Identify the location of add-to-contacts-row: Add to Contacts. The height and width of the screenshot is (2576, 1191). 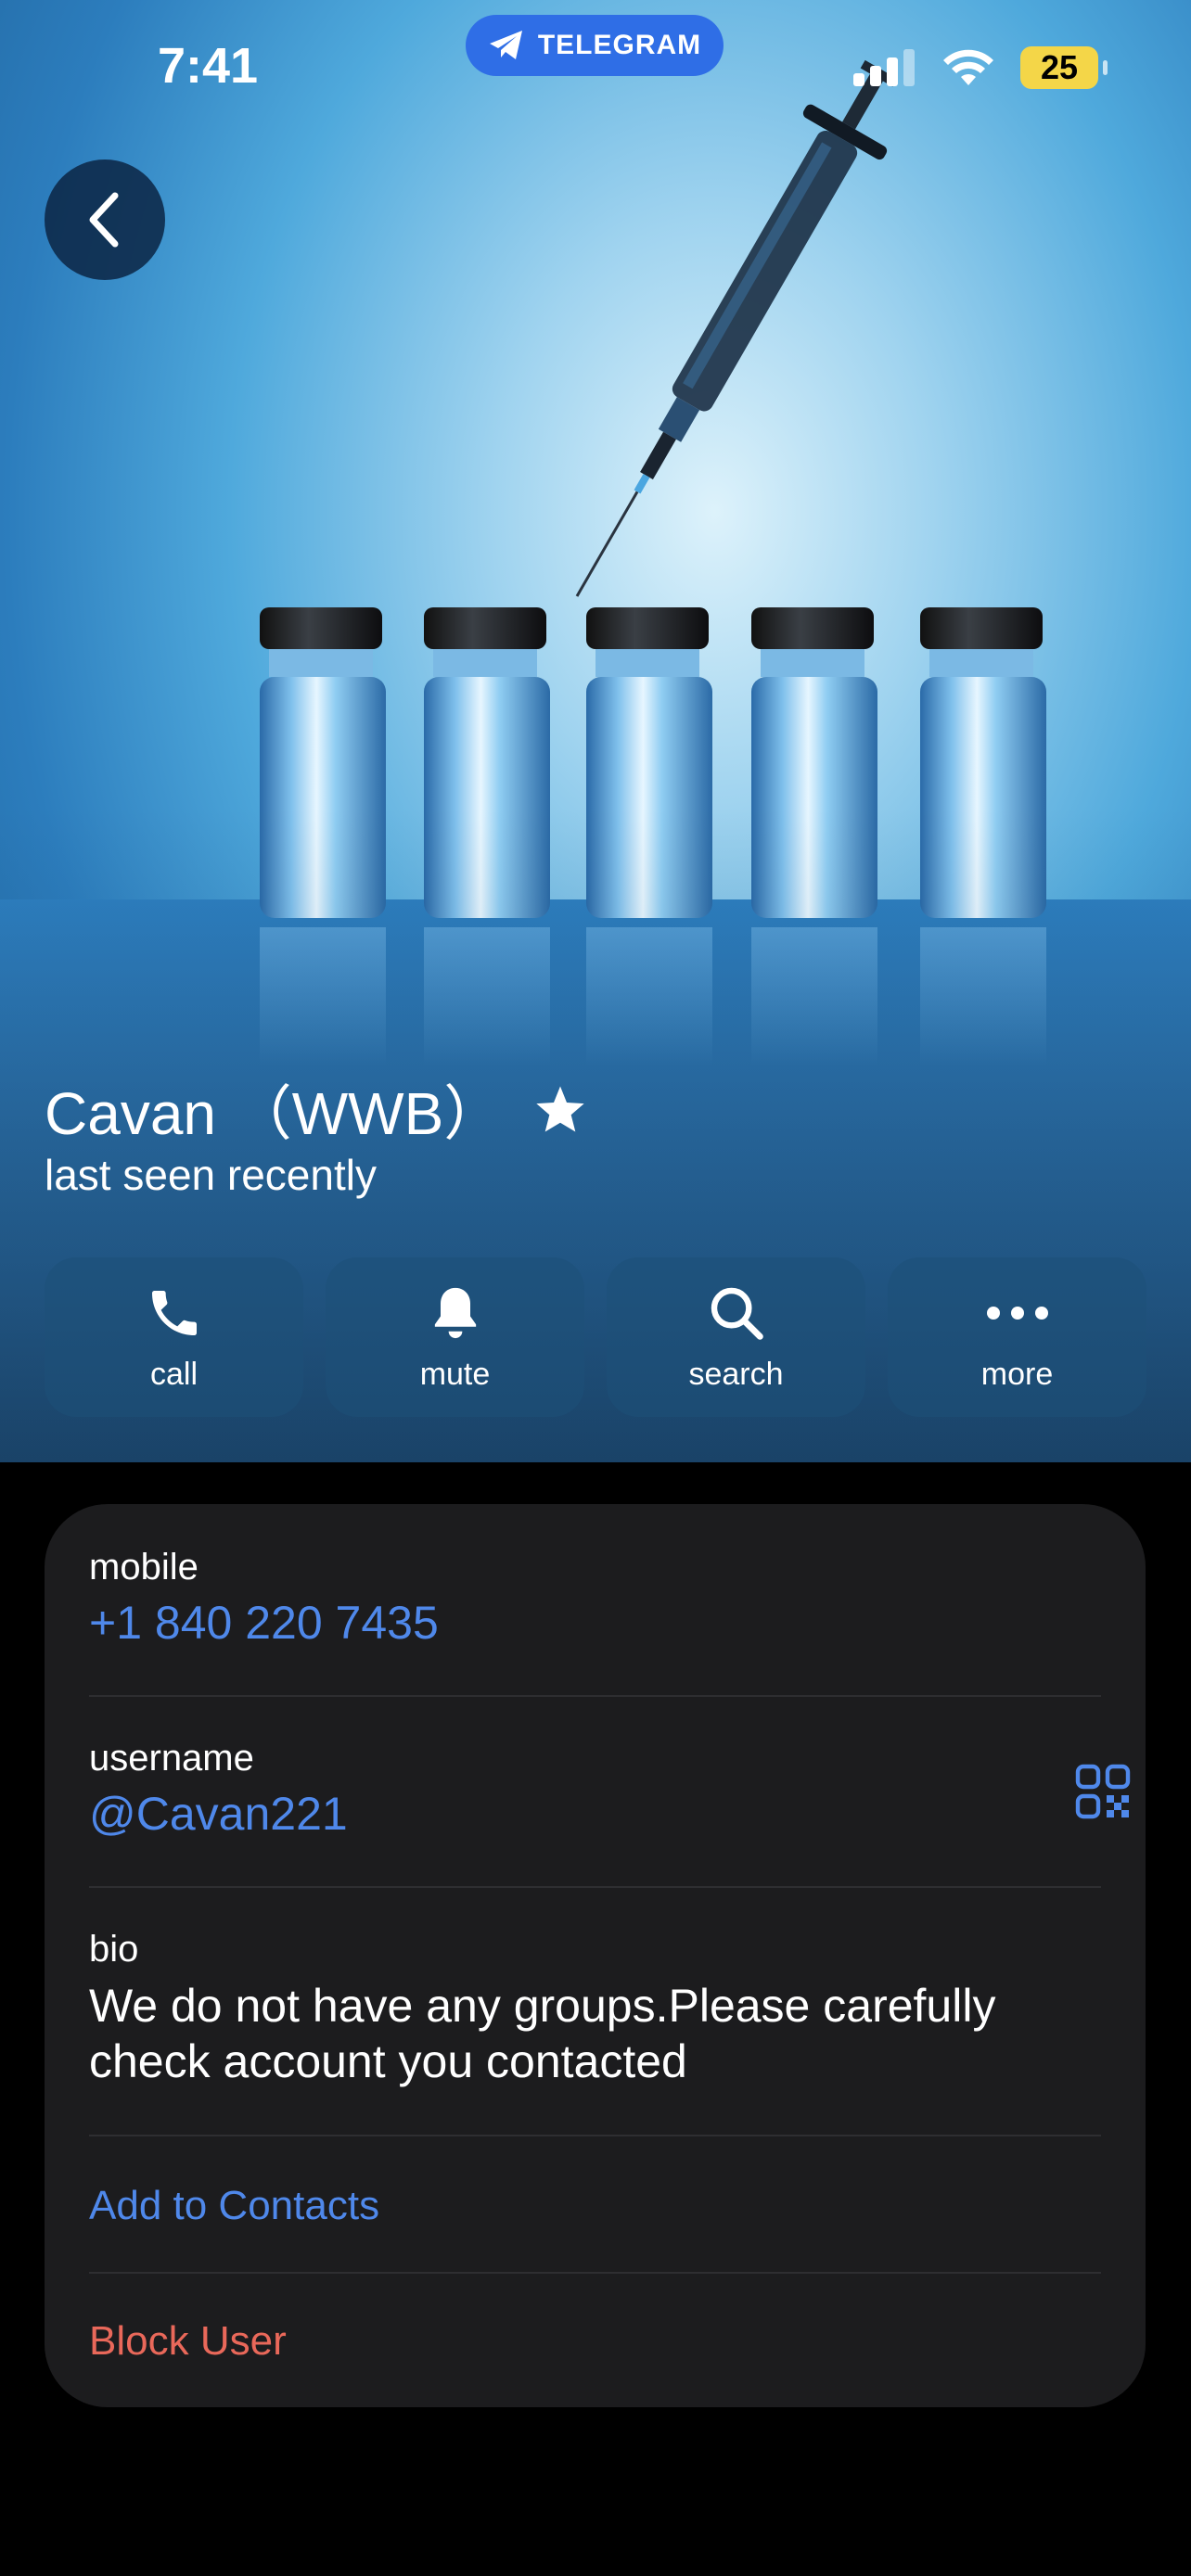
(595, 2206).